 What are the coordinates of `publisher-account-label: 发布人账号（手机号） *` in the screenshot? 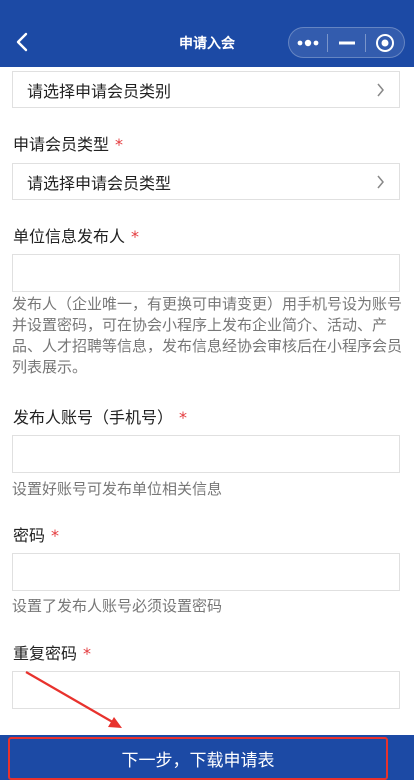 It's located at (100, 416).